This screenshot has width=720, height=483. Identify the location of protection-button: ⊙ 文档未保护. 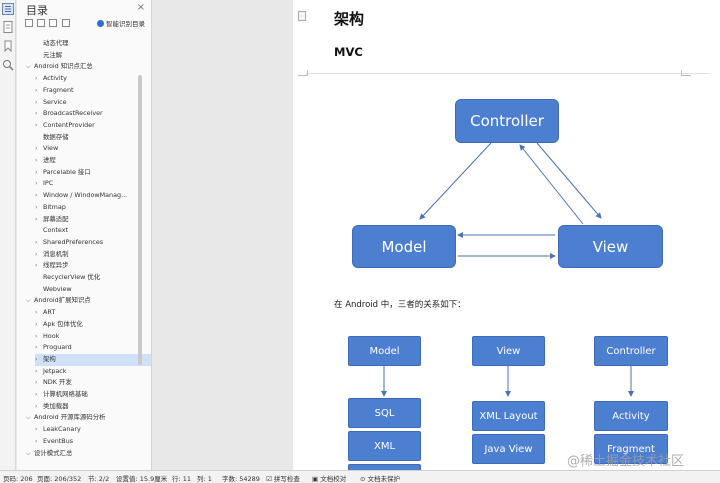
(380, 478).